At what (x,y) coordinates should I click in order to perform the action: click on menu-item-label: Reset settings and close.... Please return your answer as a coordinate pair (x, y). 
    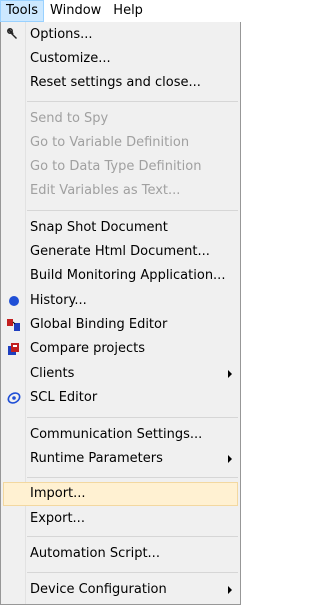
    Looking at the image, I should click on (115, 82).